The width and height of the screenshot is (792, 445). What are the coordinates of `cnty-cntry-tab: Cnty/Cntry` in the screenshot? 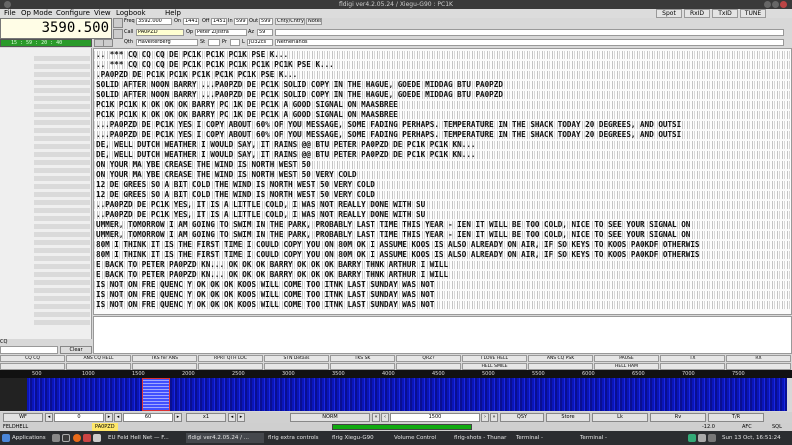 It's located at (290, 21).